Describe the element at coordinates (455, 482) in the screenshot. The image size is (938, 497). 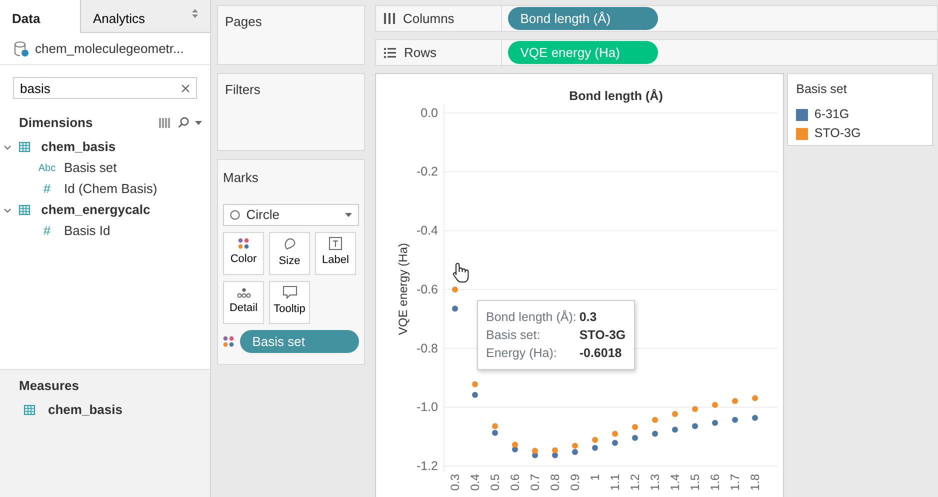
I see `tick-label: 0.3` at that location.